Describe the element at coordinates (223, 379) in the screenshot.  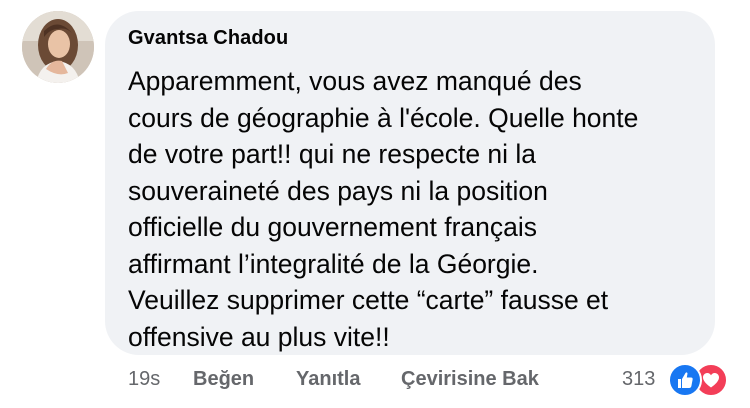
I see `like-button: Beğen` at that location.